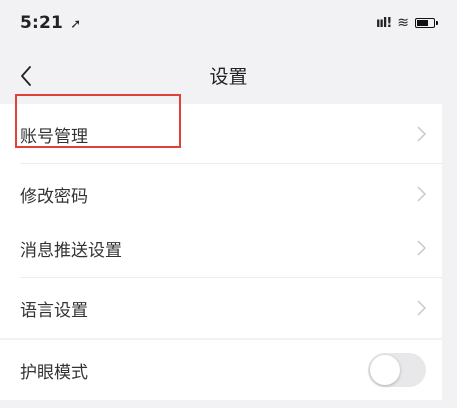 The height and width of the screenshot is (408, 457). What do you see at coordinates (221, 194) in the screenshot?
I see `row-change-password: 修改密码` at bounding box center [221, 194].